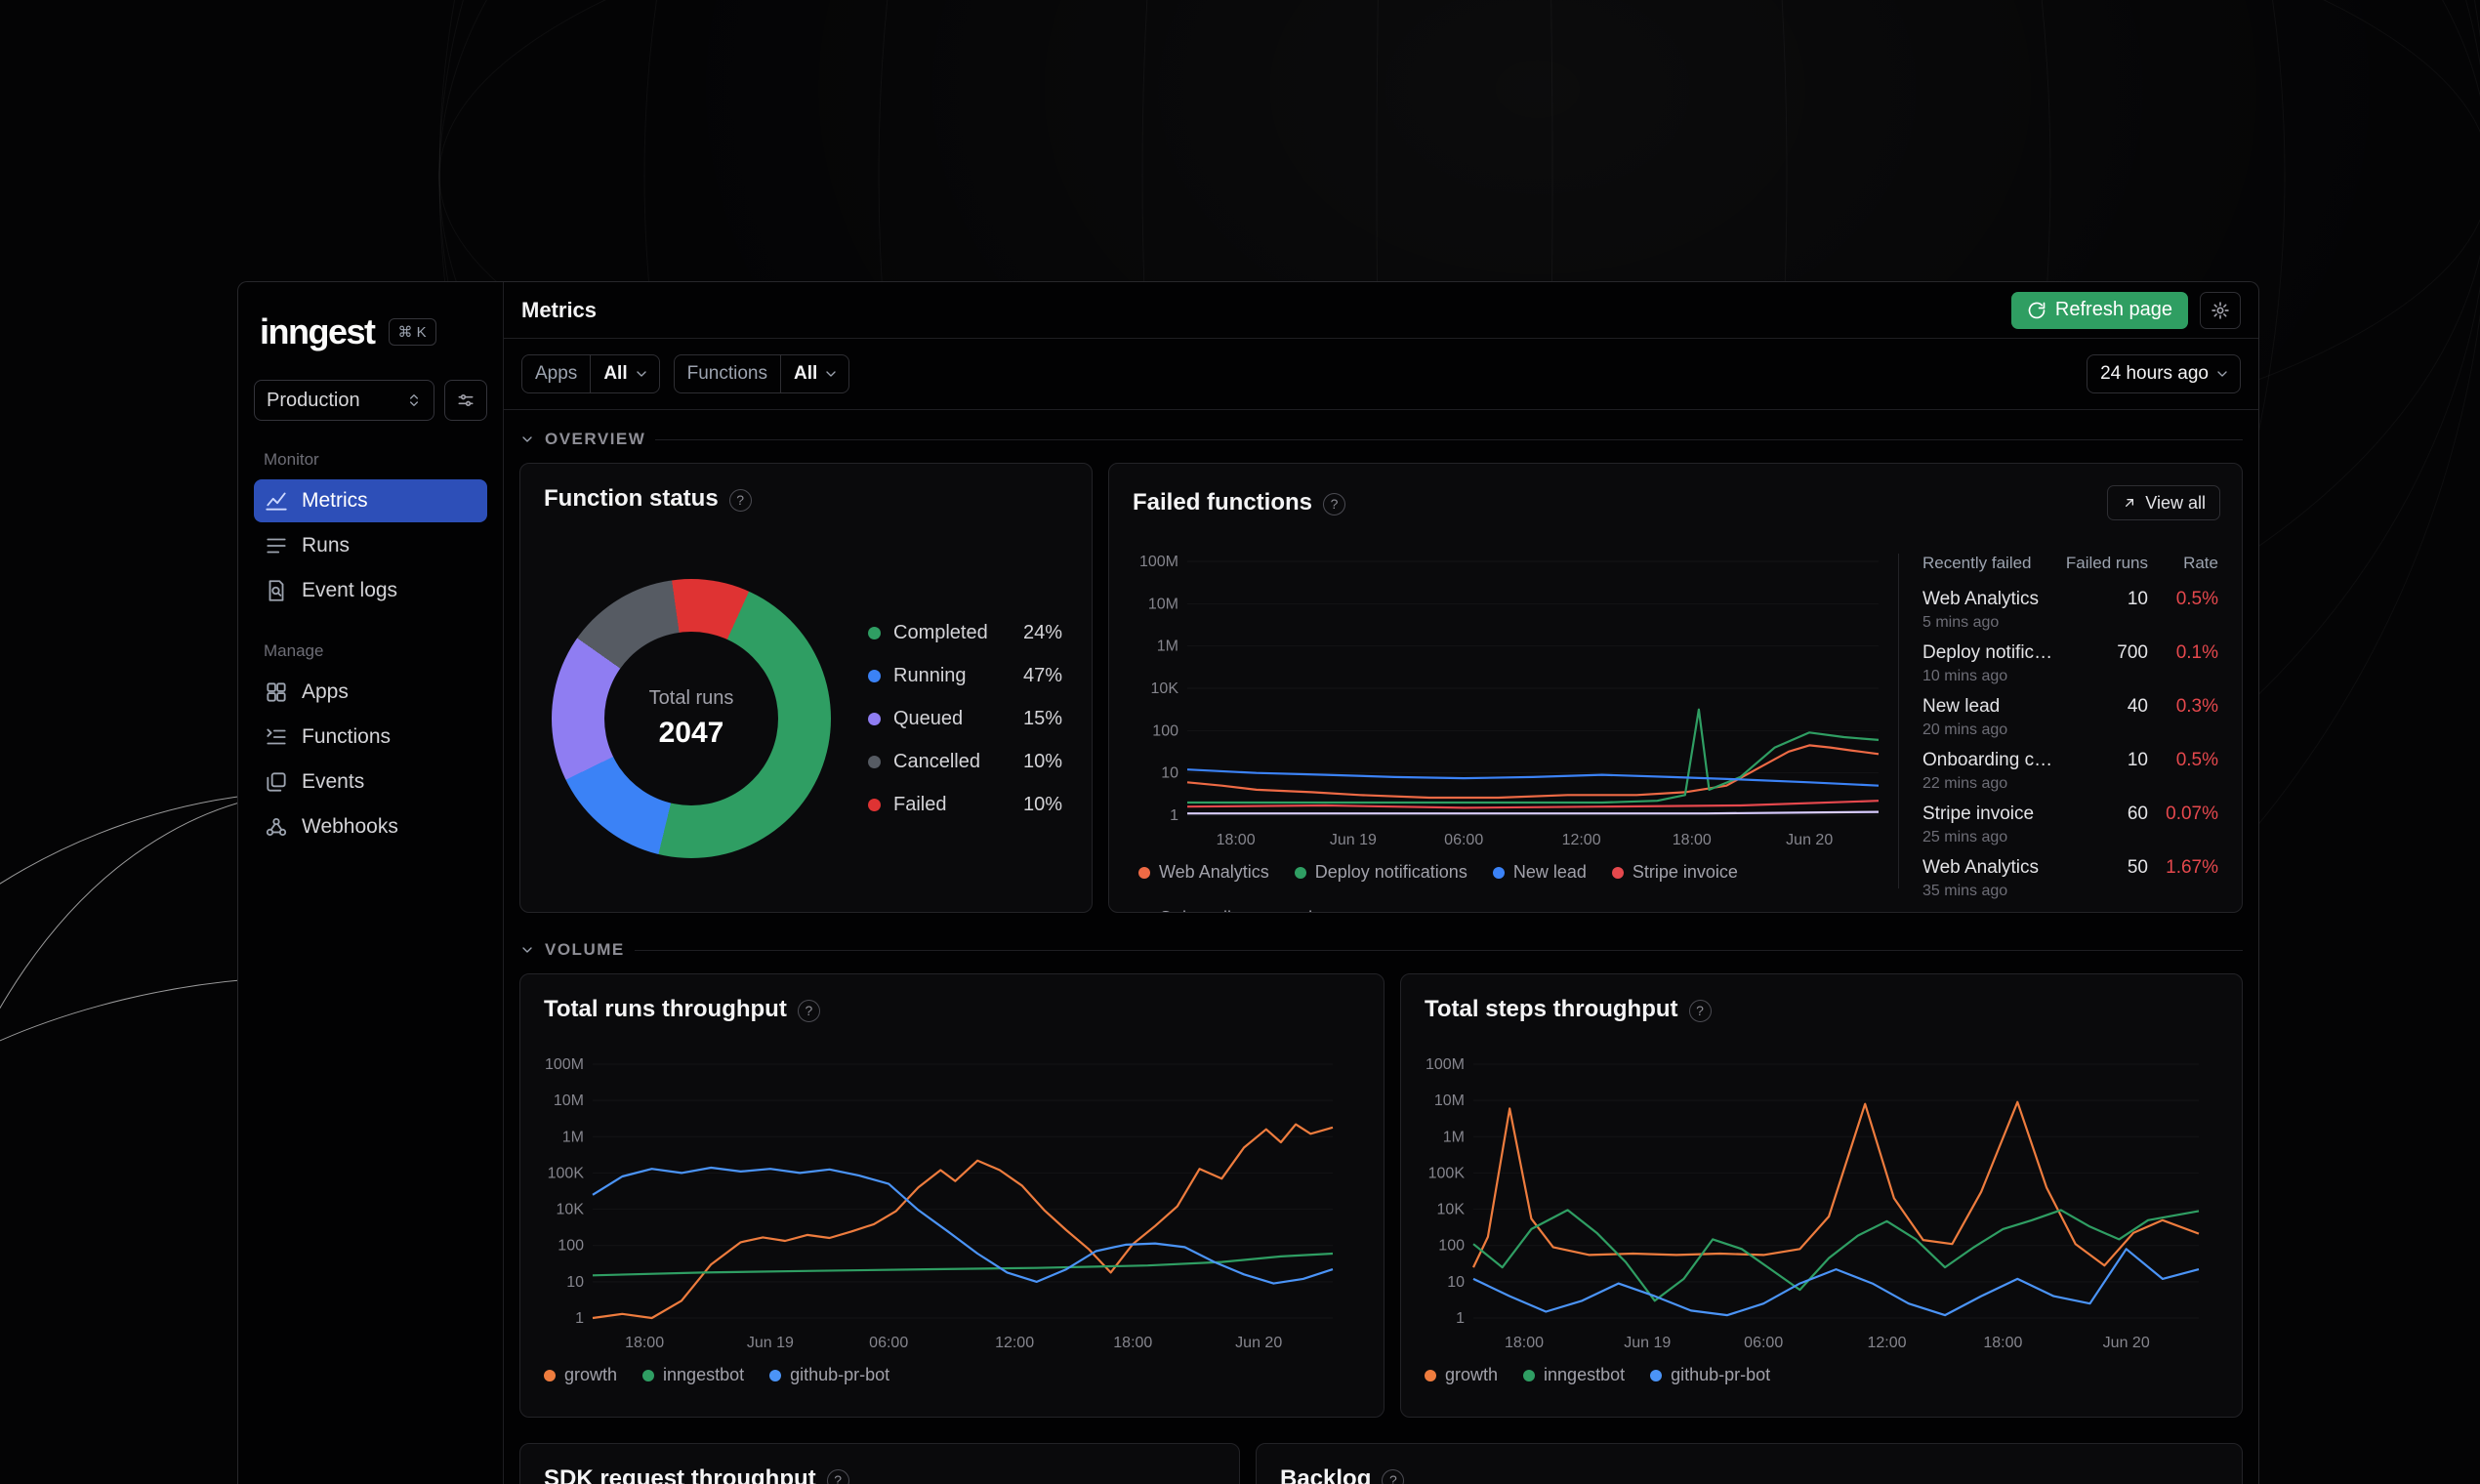  What do you see at coordinates (347, 737) in the screenshot?
I see `sidebar-item-label: Functions` at bounding box center [347, 737].